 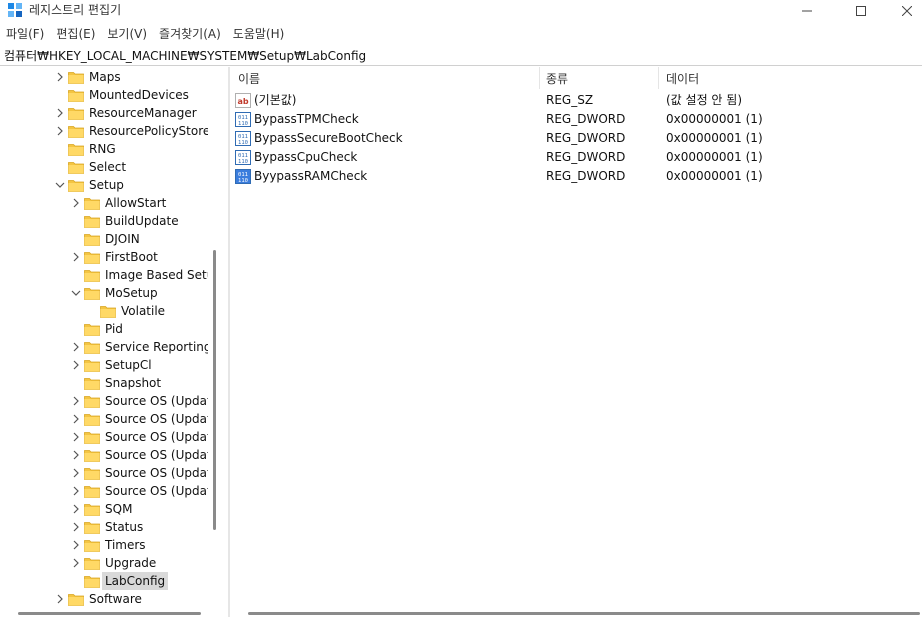 I want to click on tree-item: Select, so click(x=104, y=167).